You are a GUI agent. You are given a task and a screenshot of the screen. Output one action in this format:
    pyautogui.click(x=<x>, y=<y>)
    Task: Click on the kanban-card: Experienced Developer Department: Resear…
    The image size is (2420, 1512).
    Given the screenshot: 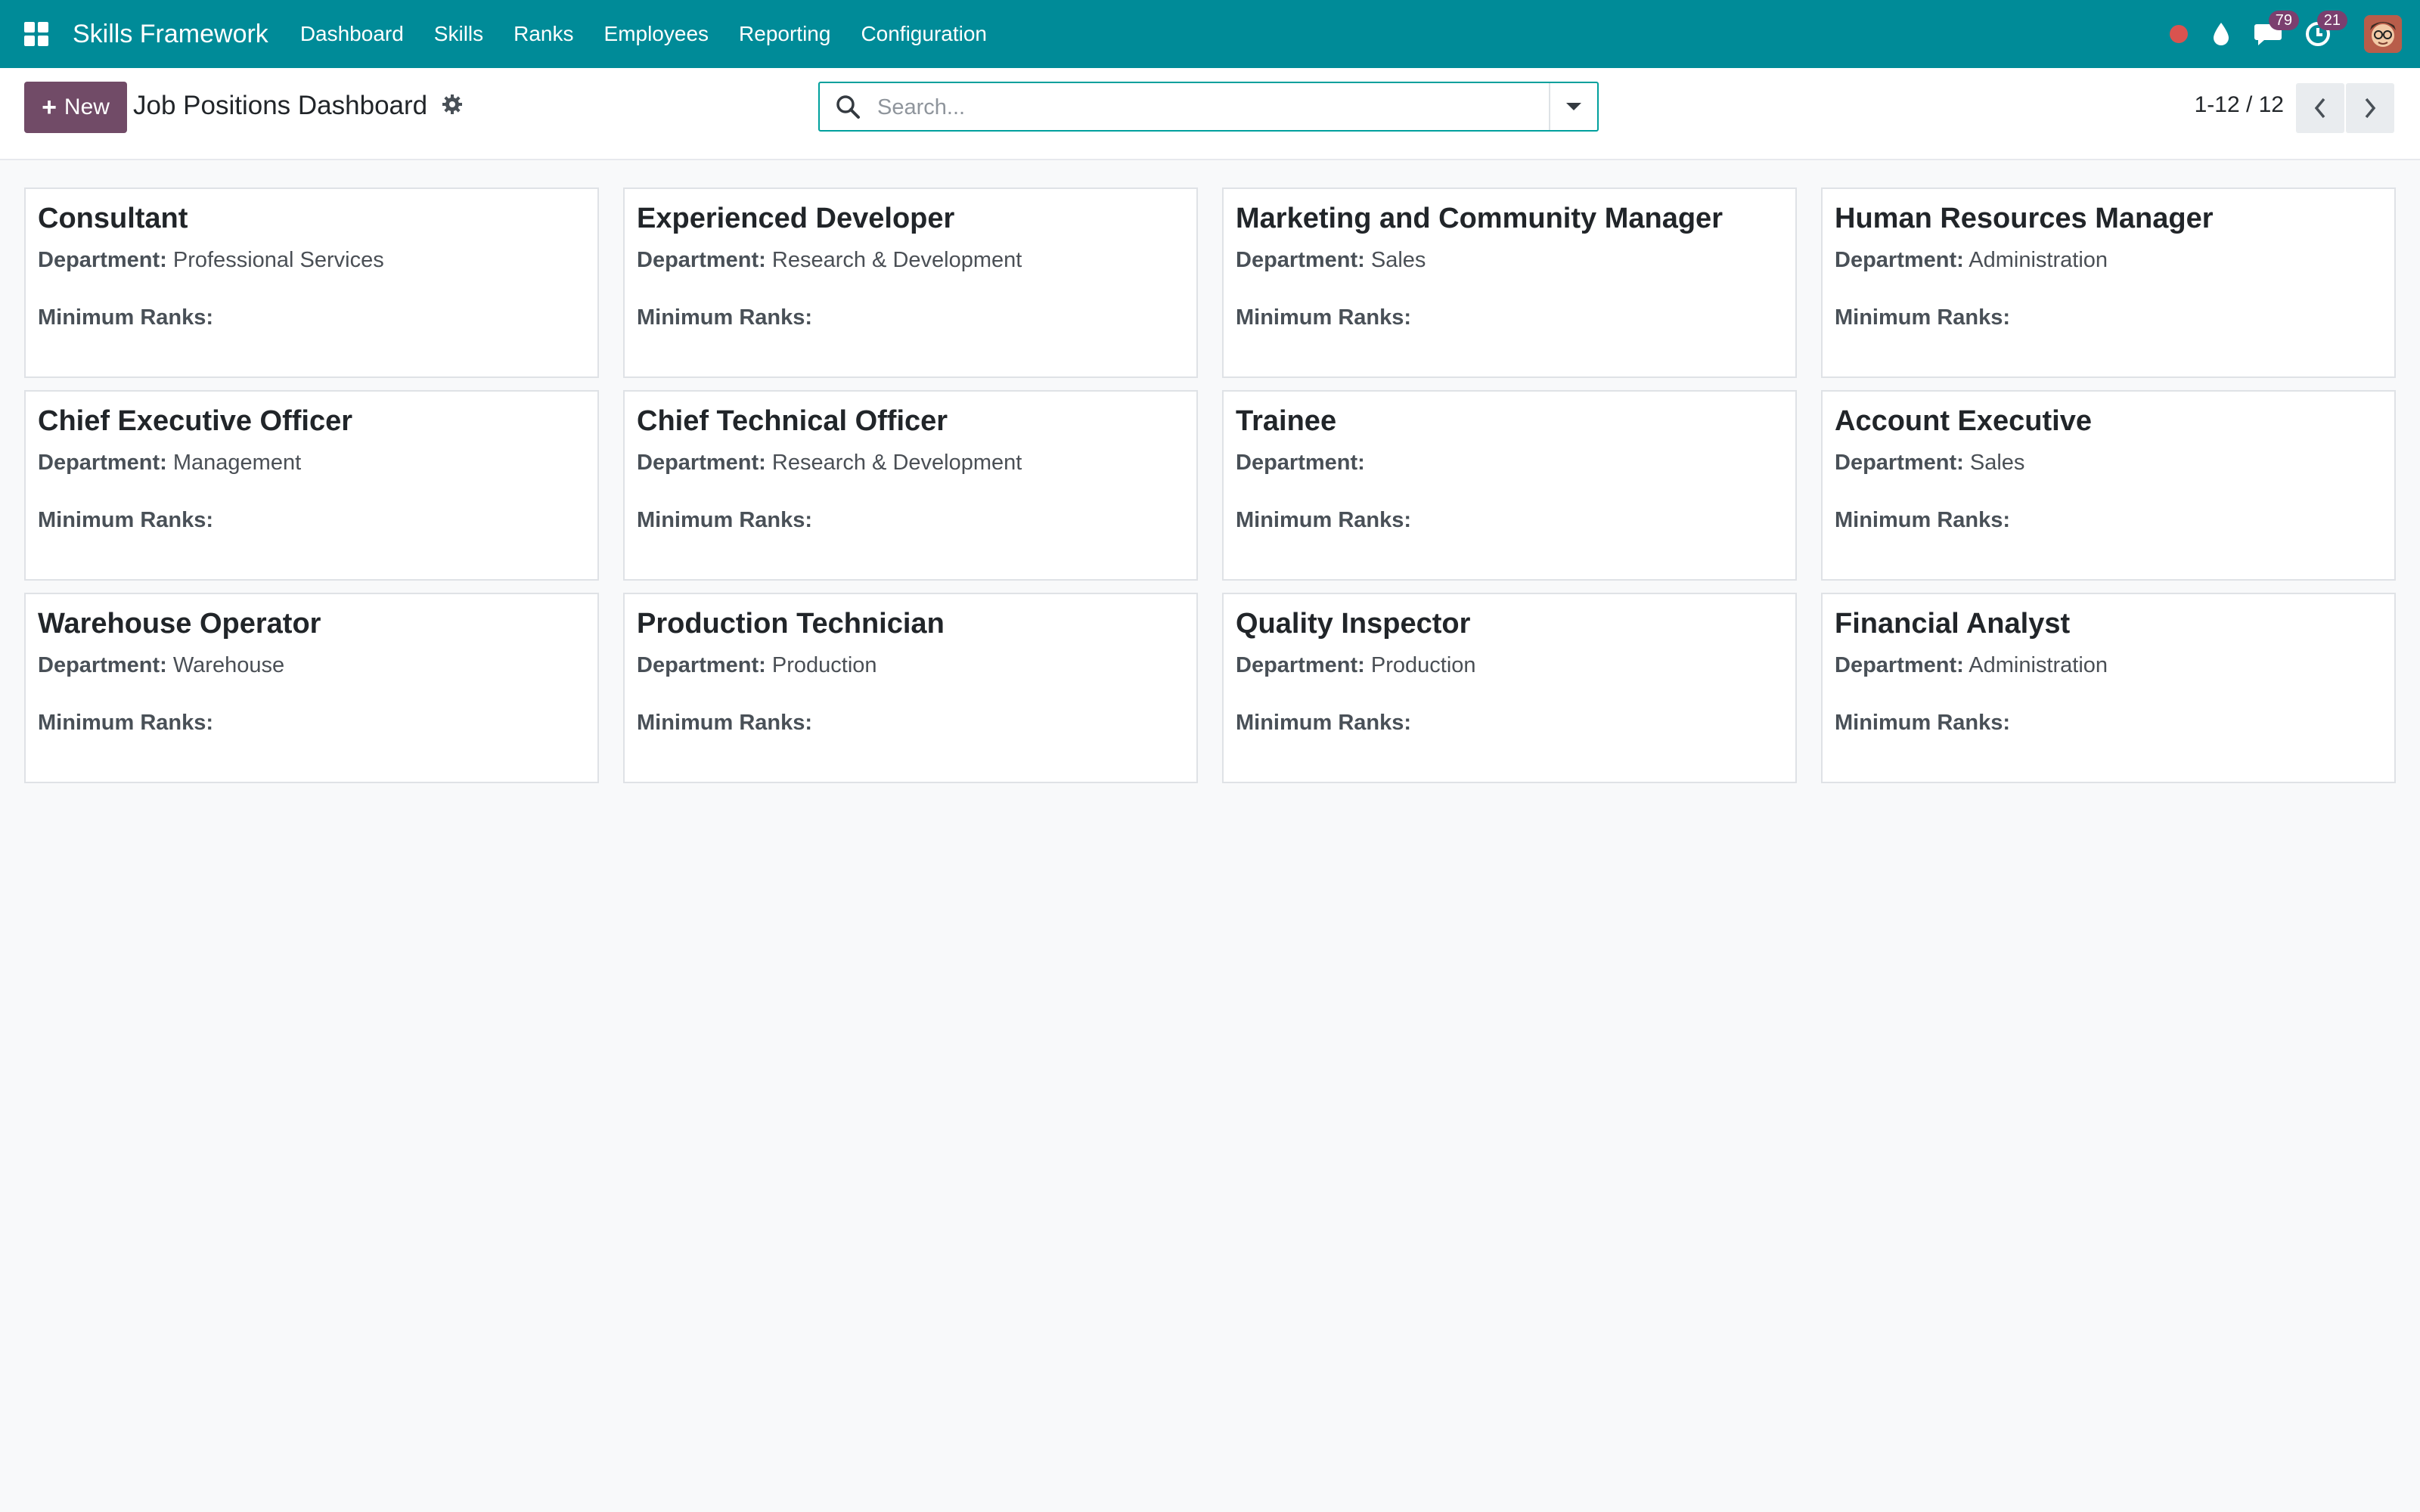 What is the action you would take?
    pyautogui.click(x=910, y=283)
    